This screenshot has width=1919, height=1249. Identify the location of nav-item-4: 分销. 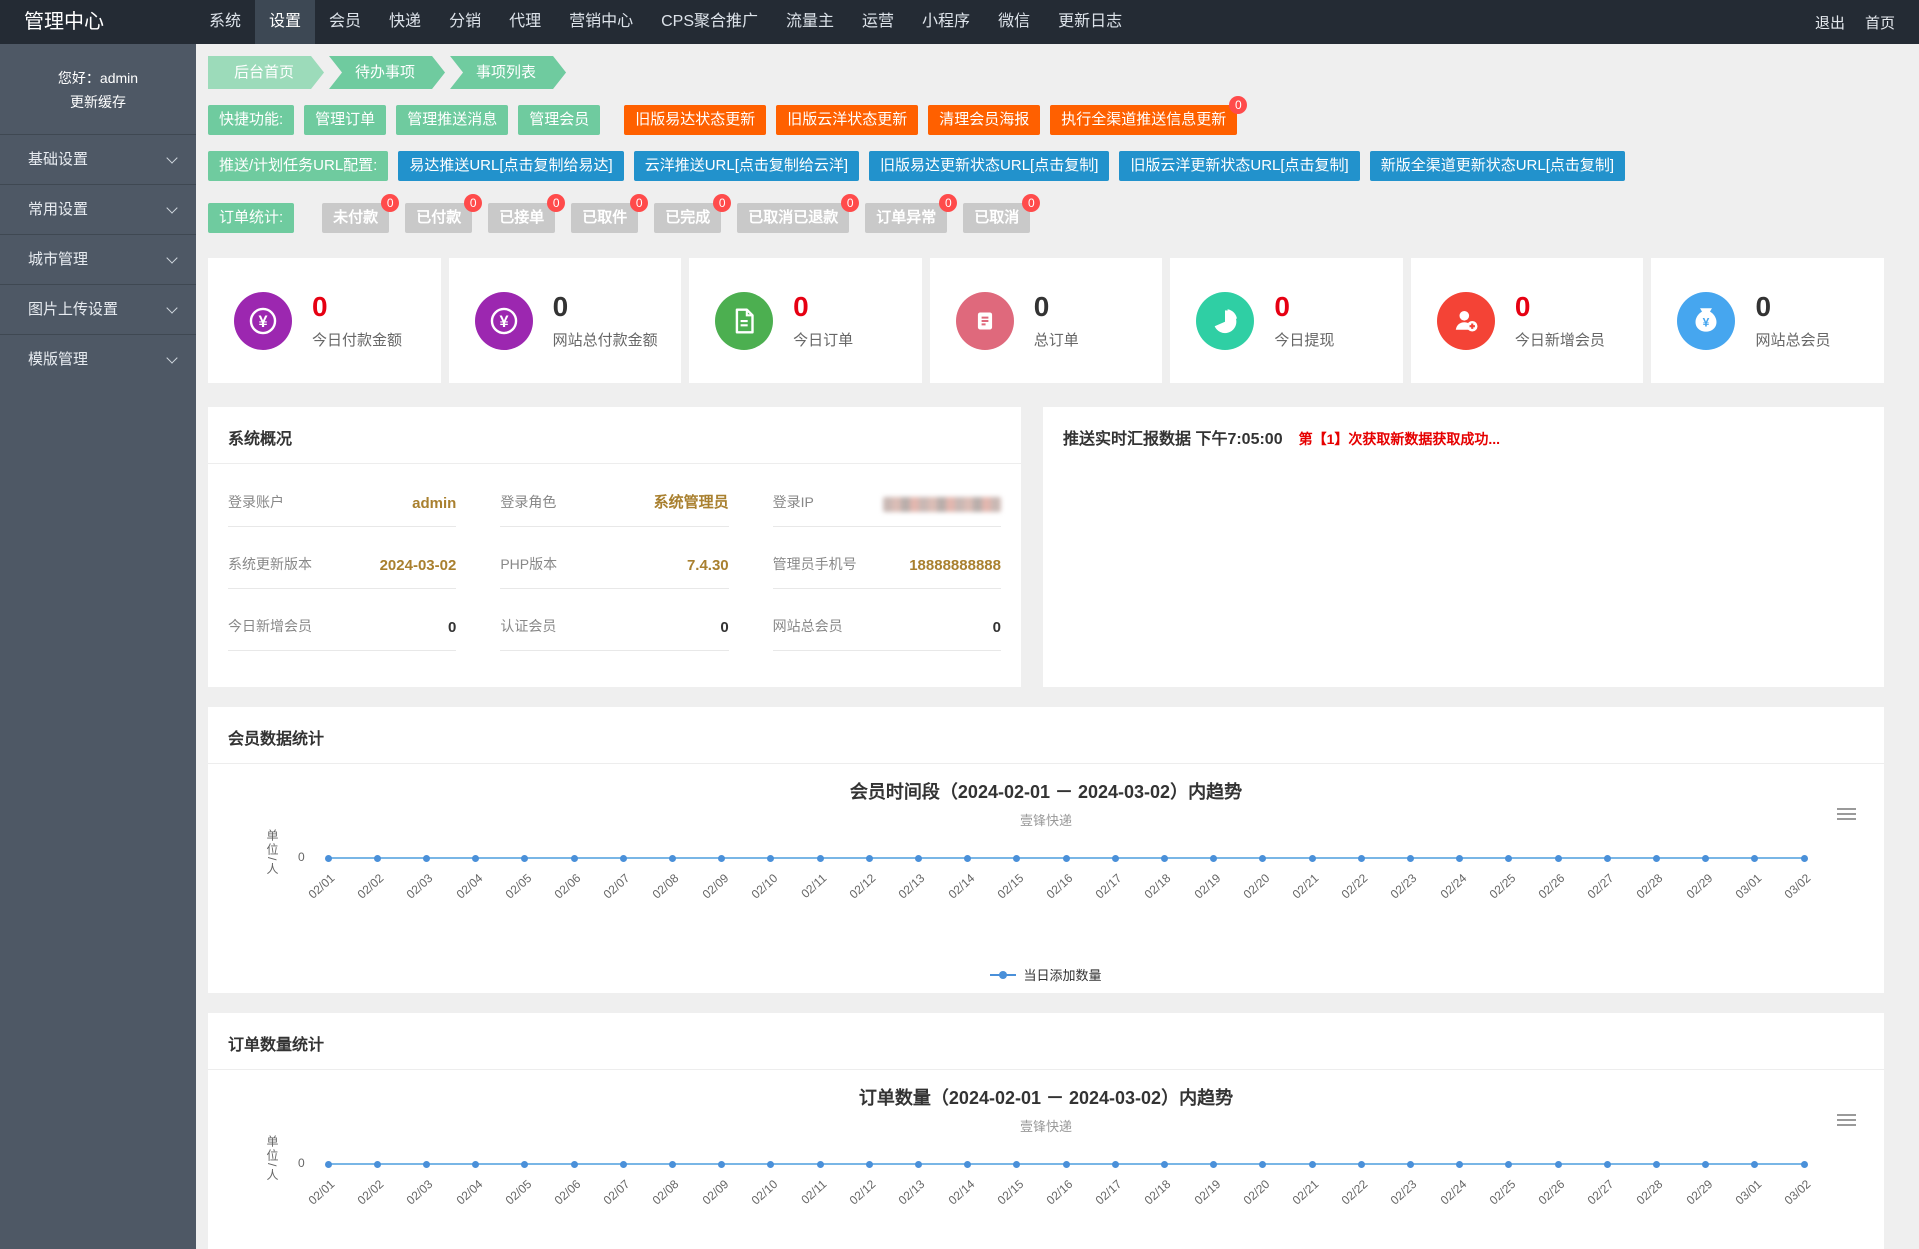
(465, 22).